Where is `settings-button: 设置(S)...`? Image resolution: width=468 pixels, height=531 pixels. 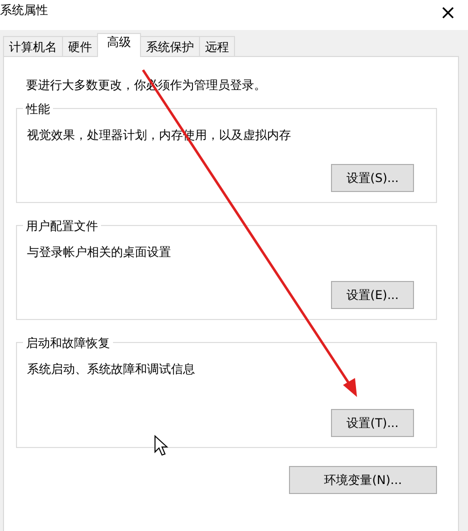 settings-button: 设置(S)... is located at coordinates (372, 178).